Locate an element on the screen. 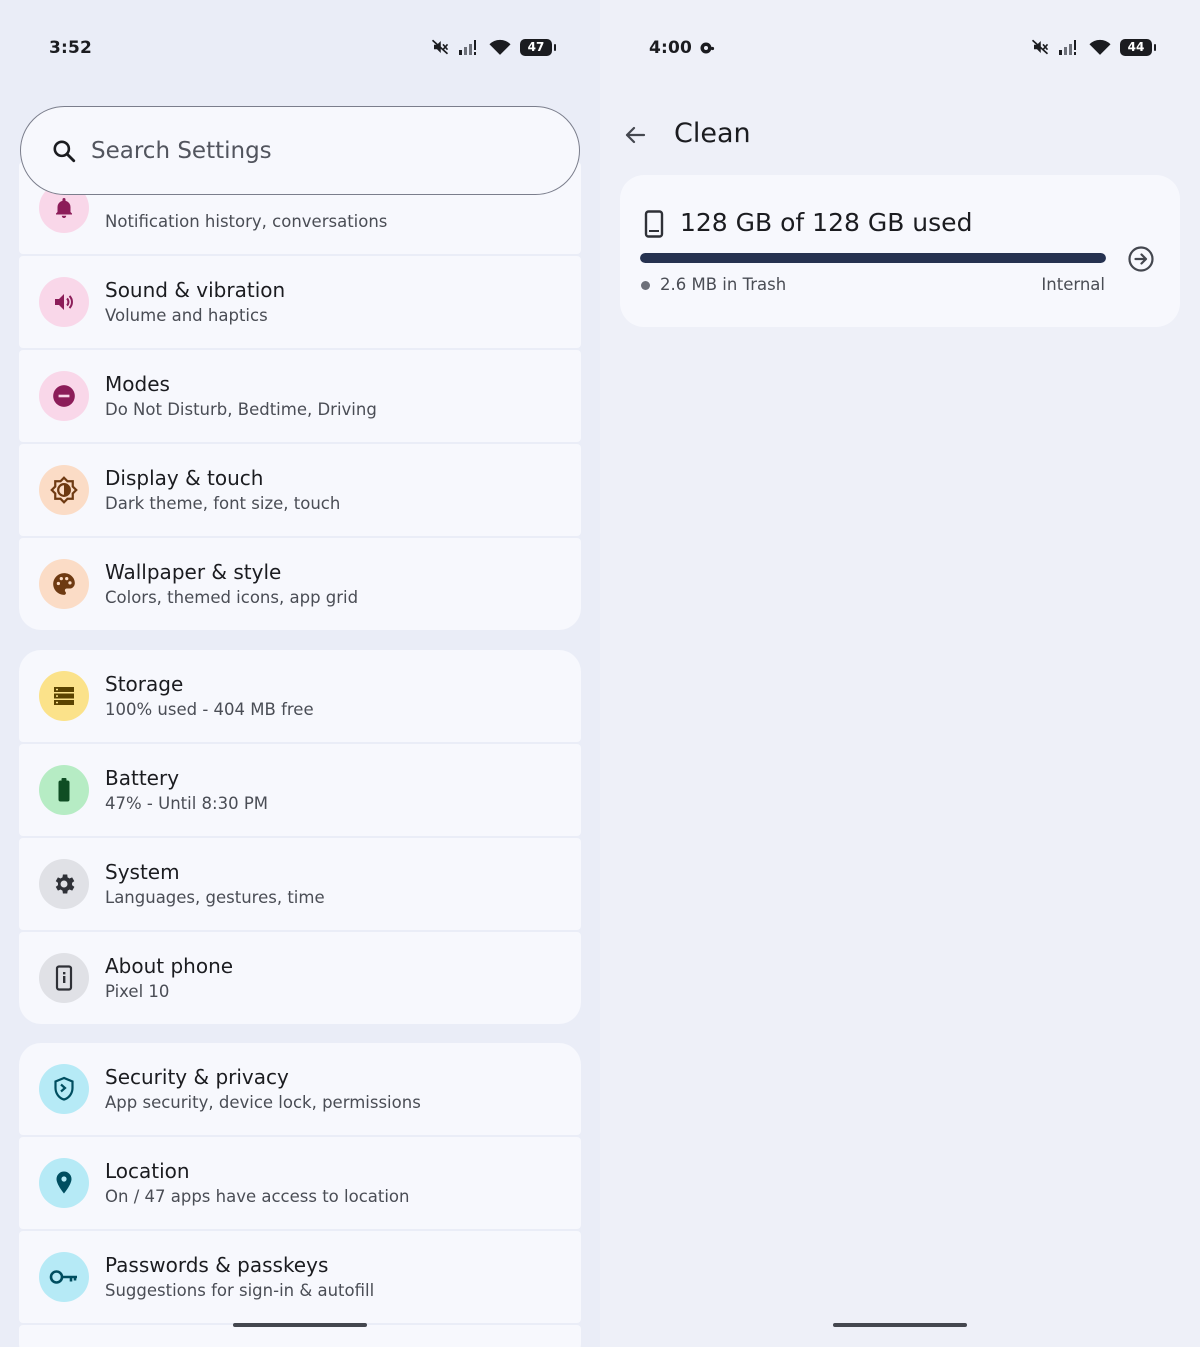 The width and height of the screenshot is (1200, 1347). brightness-icon is located at coordinates (64, 490).